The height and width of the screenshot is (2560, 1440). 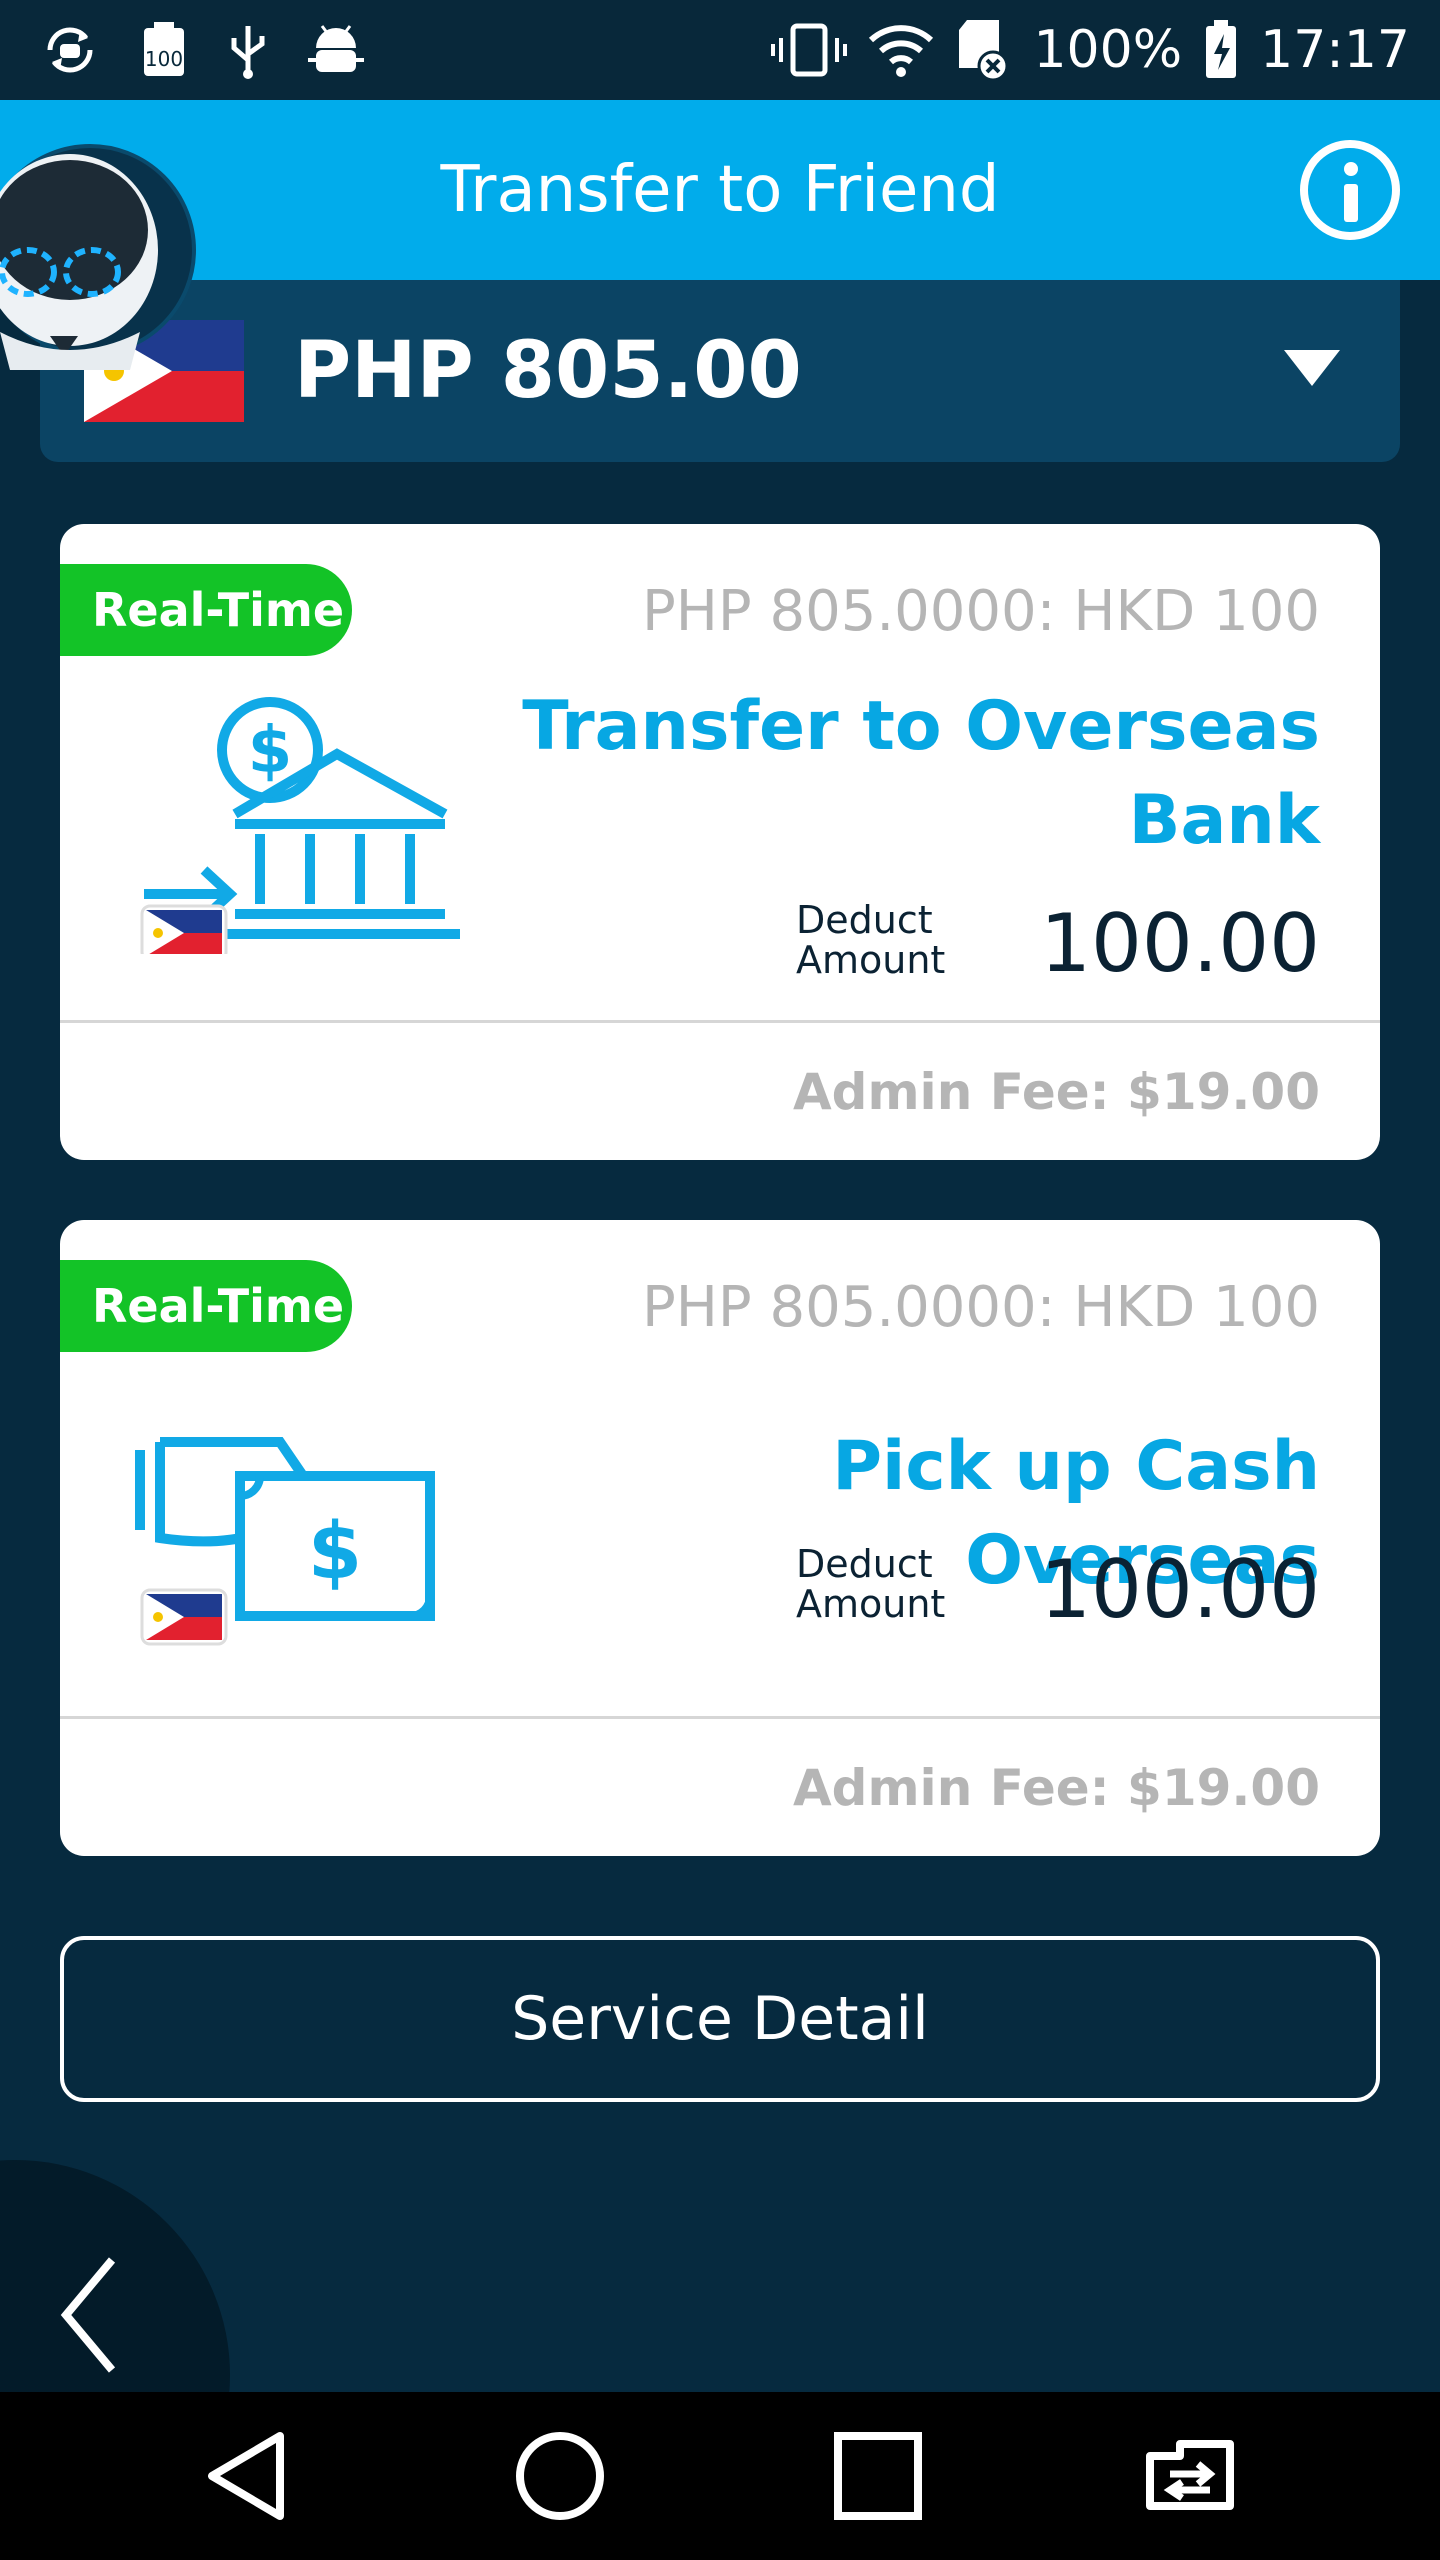 What do you see at coordinates (100, 240) in the screenshot?
I see `robot-mascot-icon` at bounding box center [100, 240].